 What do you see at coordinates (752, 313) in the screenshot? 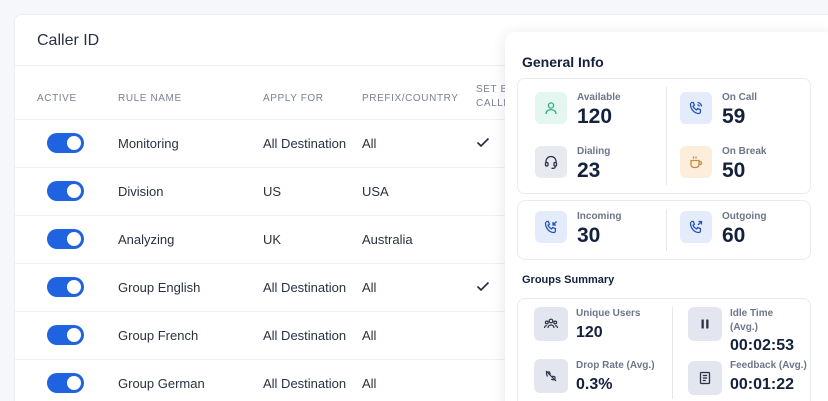
I see `stat-idle-time-label-line1: Idle Time` at bounding box center [752, 313].